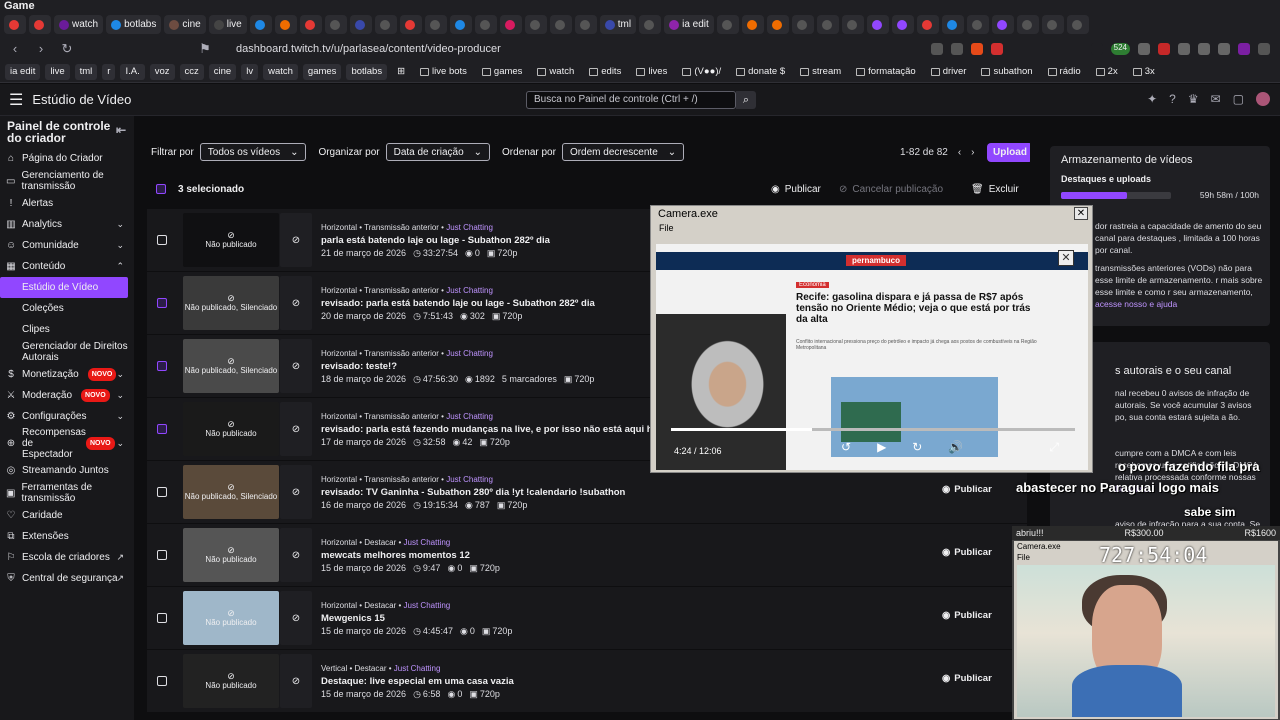  Describe the element at coordinates (67, 181) in the screenshot. I see `sidebar-item: ▭ Gerenciamento de transmissão` at that location.